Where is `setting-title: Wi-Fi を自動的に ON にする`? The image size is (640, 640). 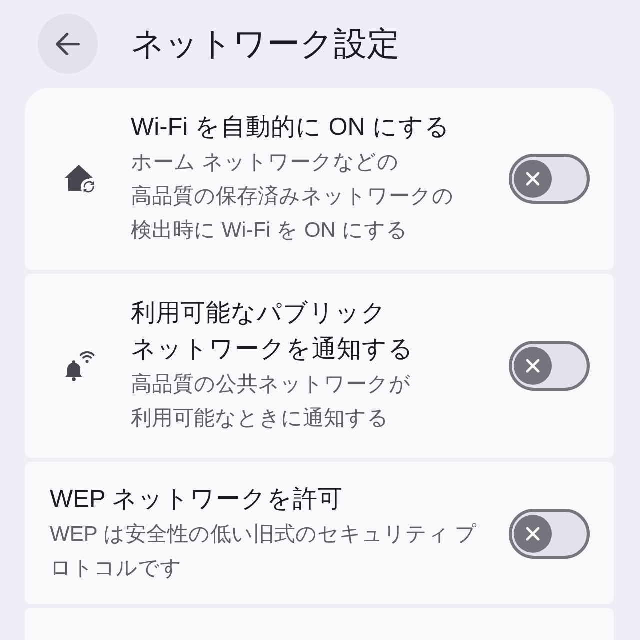
setting-title: Wi-Fi を自動的に ON にする is located at coordinates (291, 128).